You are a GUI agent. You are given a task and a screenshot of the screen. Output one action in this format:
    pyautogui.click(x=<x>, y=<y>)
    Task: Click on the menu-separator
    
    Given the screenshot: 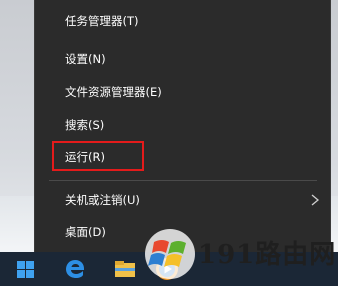 What is the action you would take?
    pyautogui.click(x=183, y=180)
    